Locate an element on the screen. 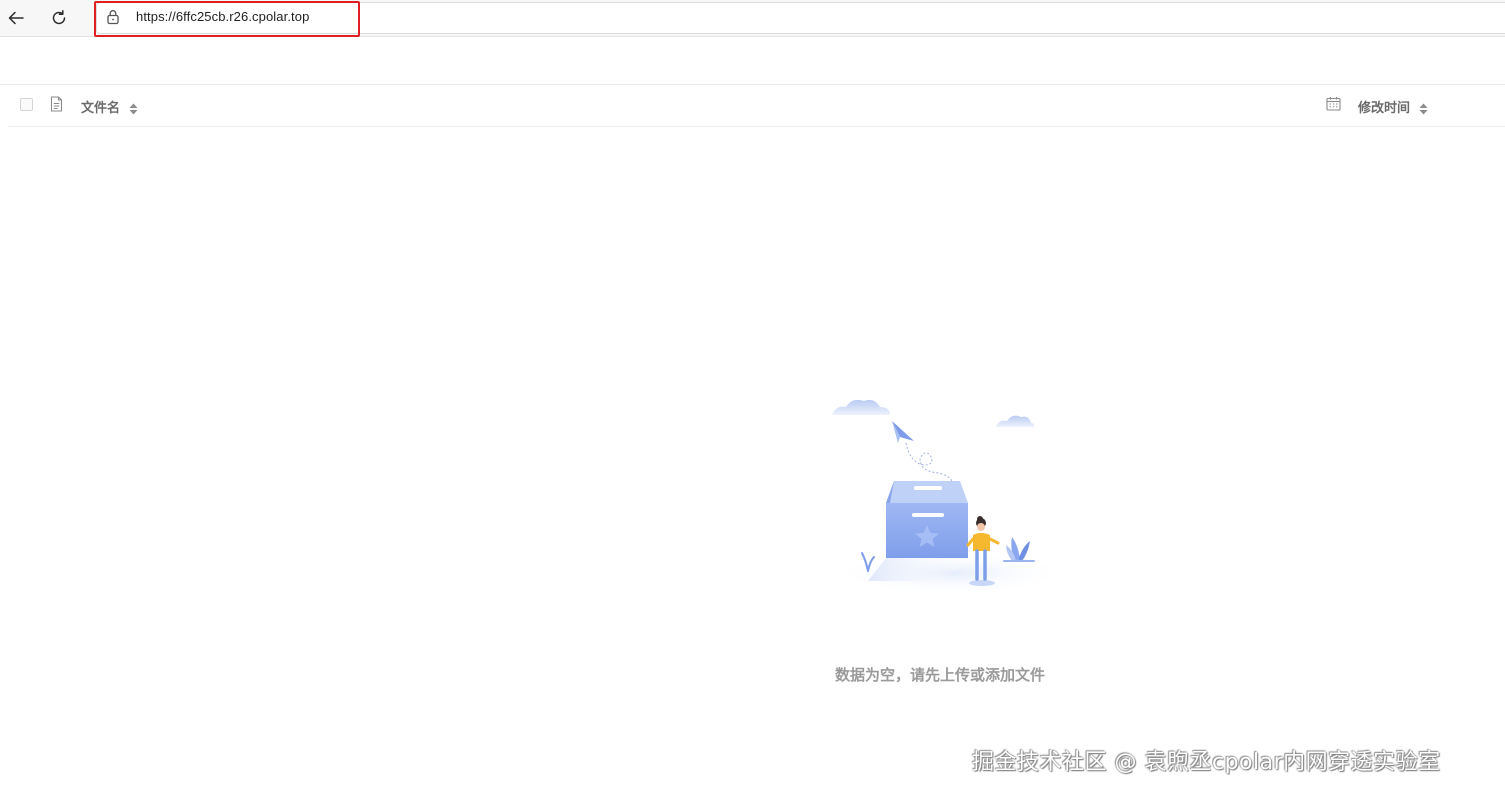 Image resolution: width=1505 pixels, height=796 pixels. reload-button is located at coordinates (59, 18).